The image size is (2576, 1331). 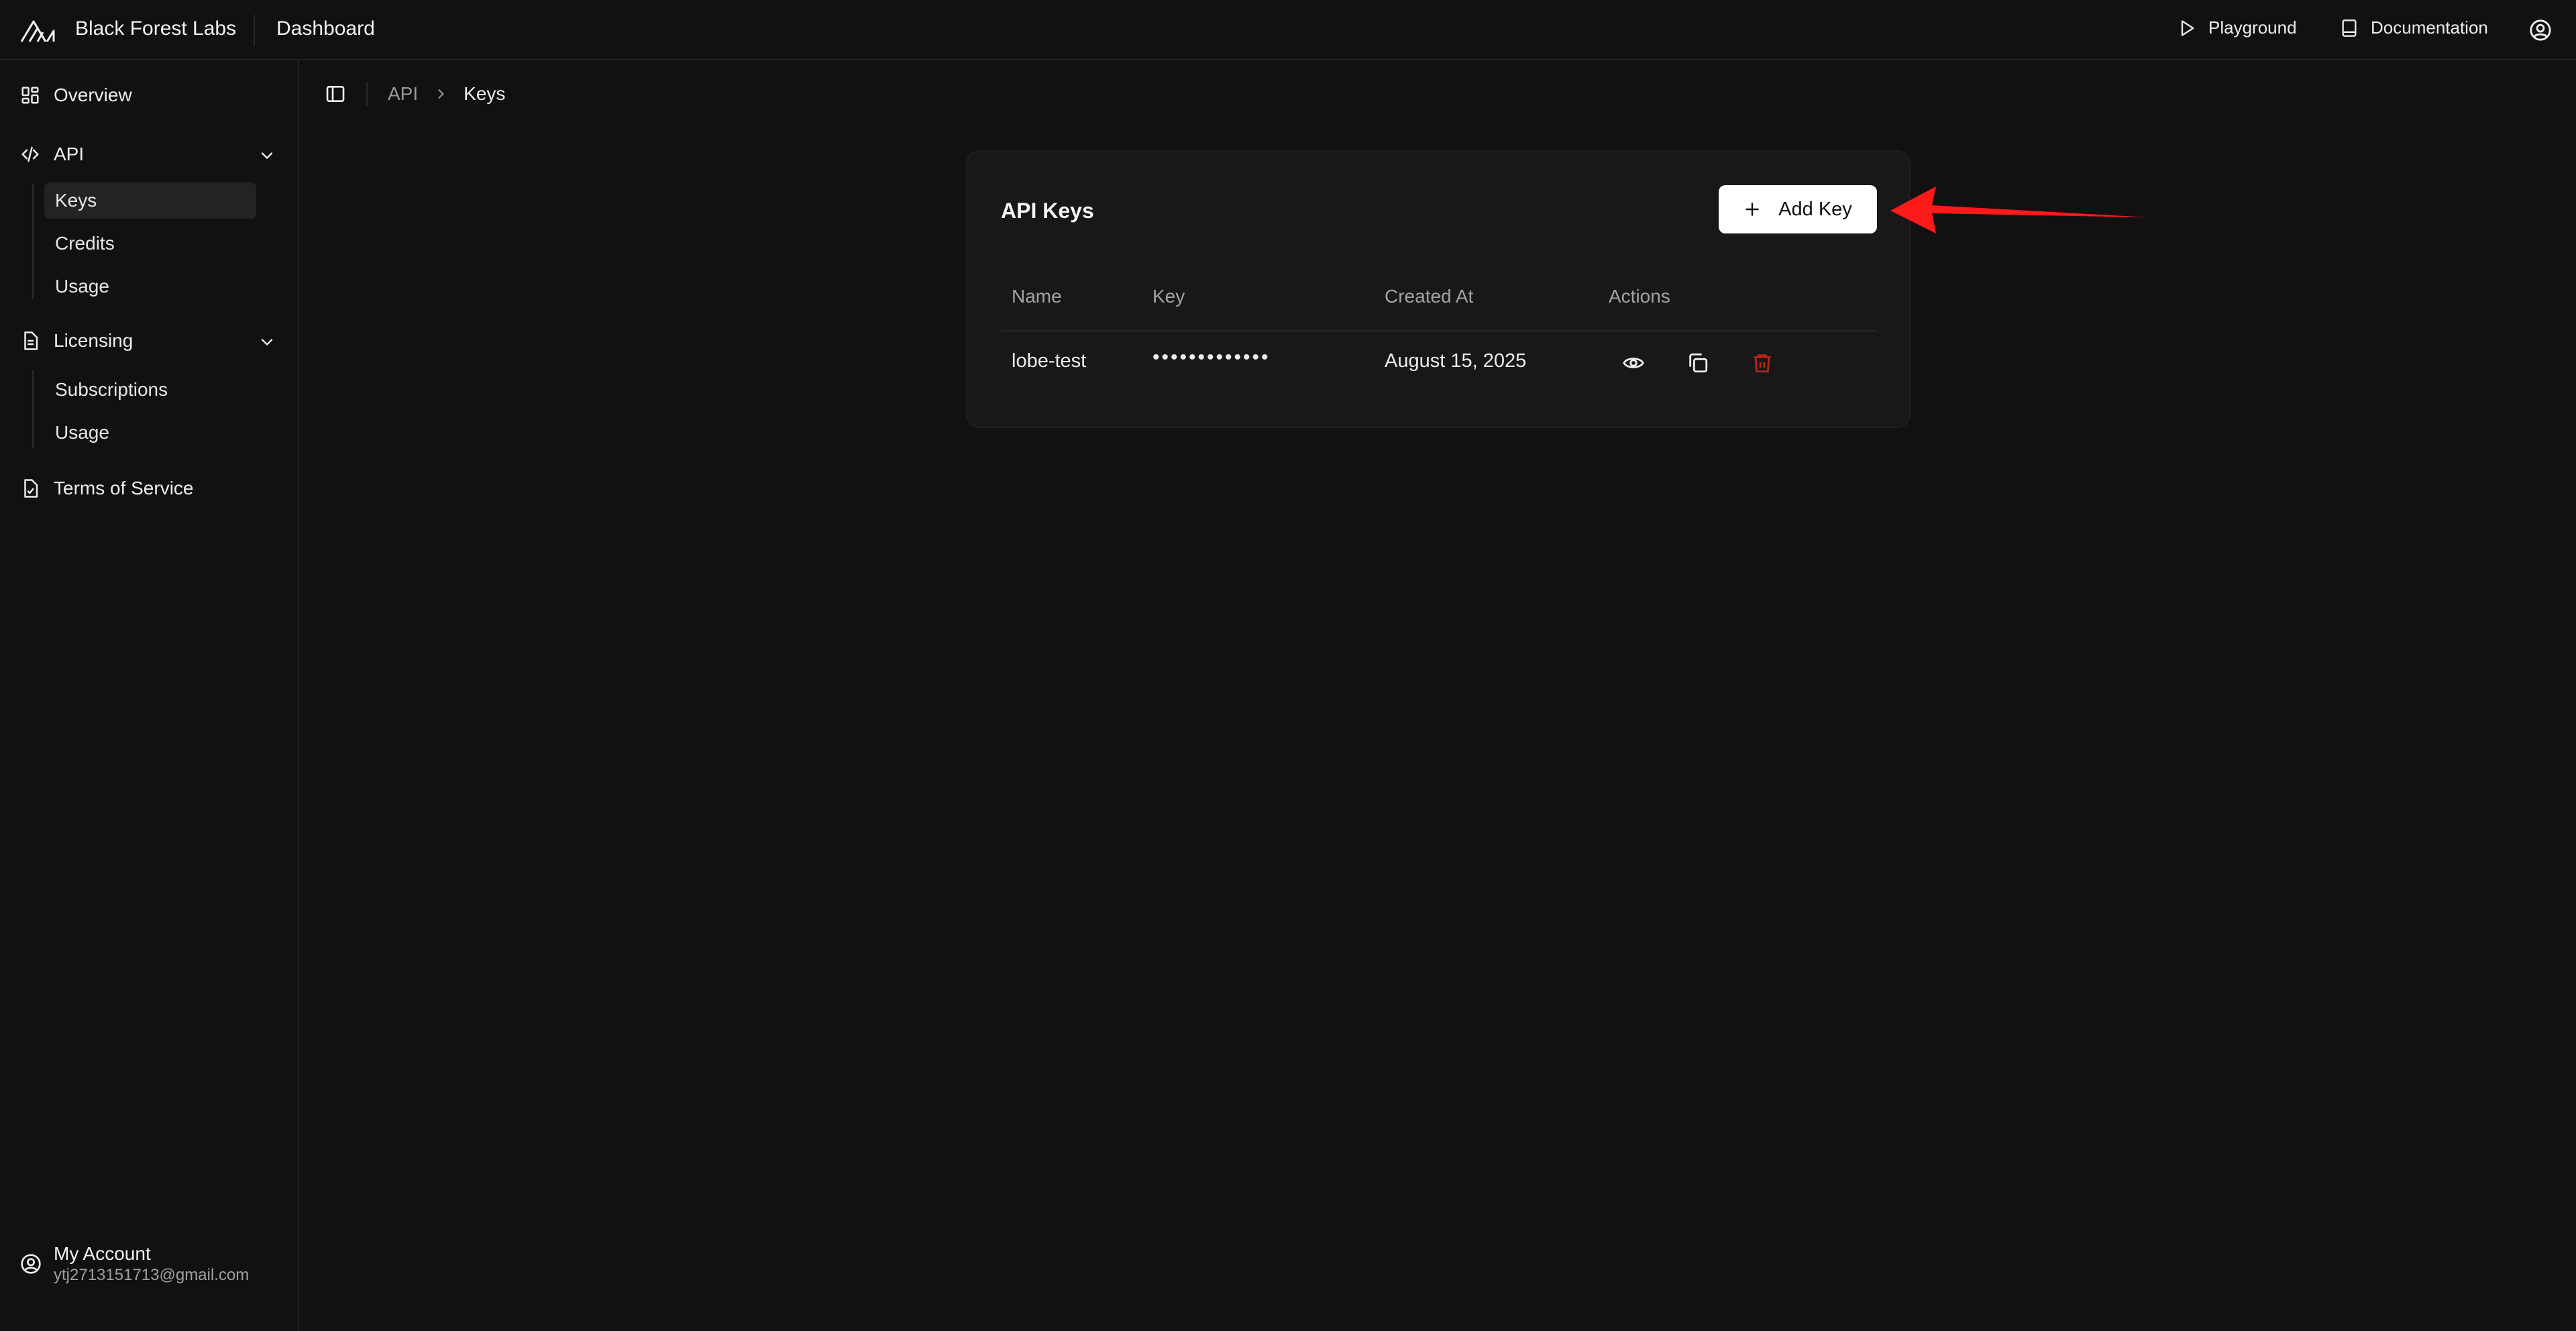 What do you see at coordinates (1633, 363) in the screenshot?
I see `eye-icon` at bounding box center [1633, 363].